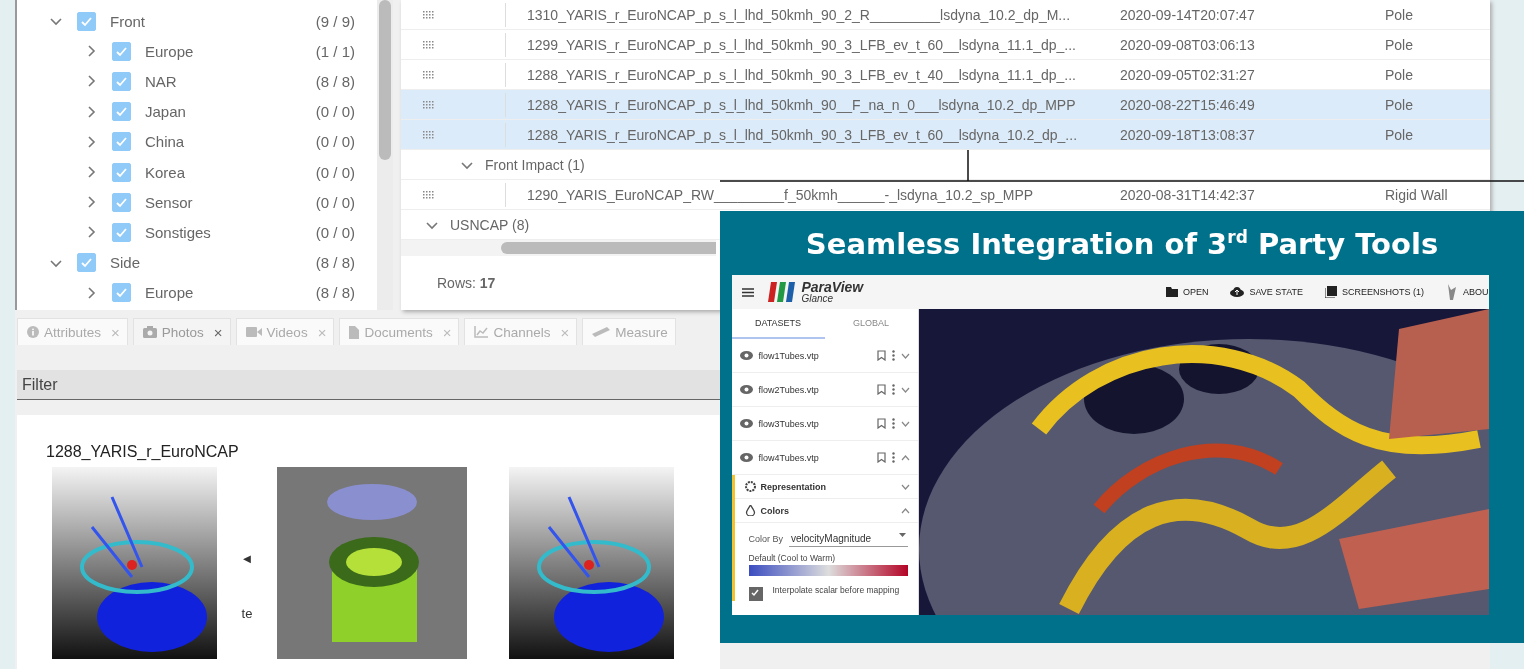  Describe the element at coordinates (1467, 292) in the screenshot. I see `toolbar-action: ABOU` at that location.